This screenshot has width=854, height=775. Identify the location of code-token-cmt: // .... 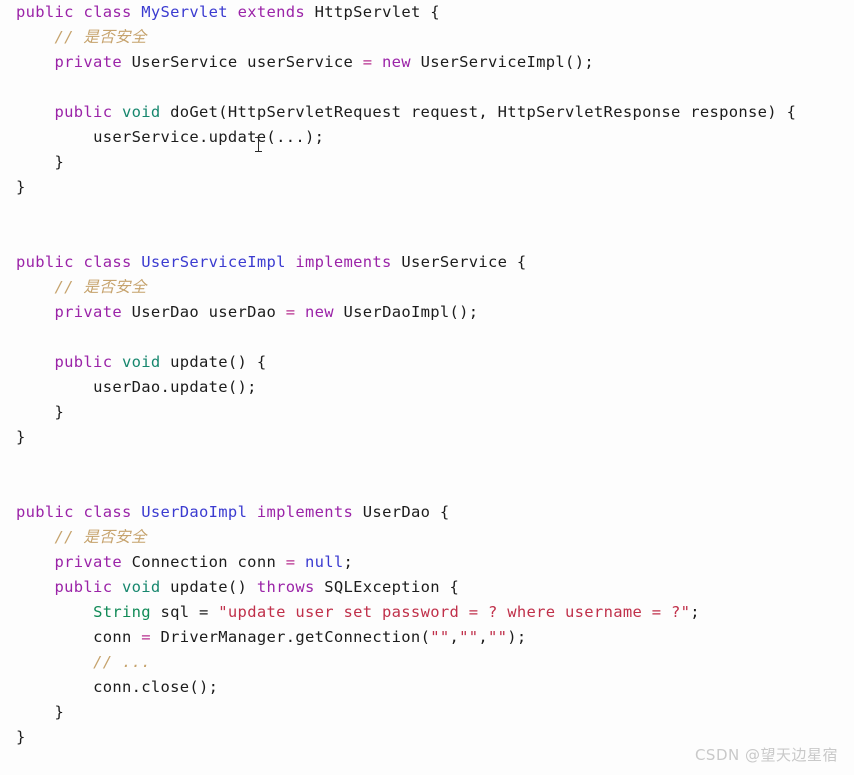
(122, 662).